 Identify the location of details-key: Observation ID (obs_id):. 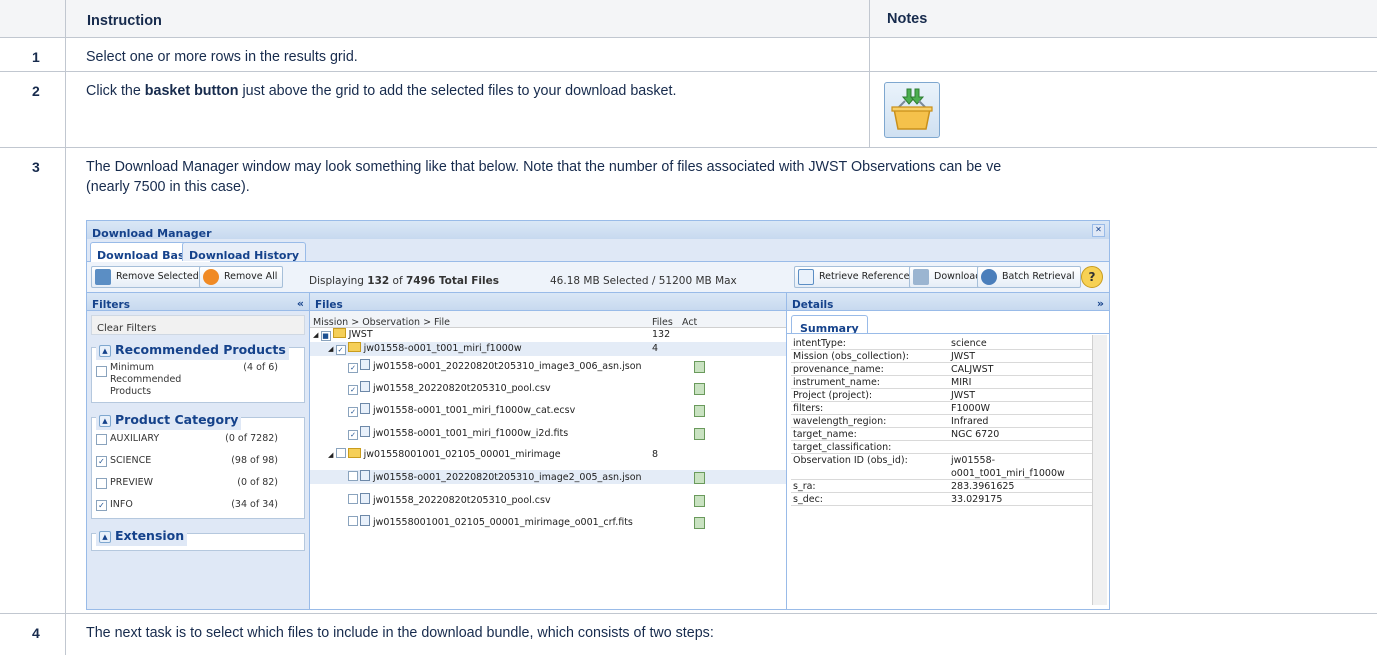
(850, 460).